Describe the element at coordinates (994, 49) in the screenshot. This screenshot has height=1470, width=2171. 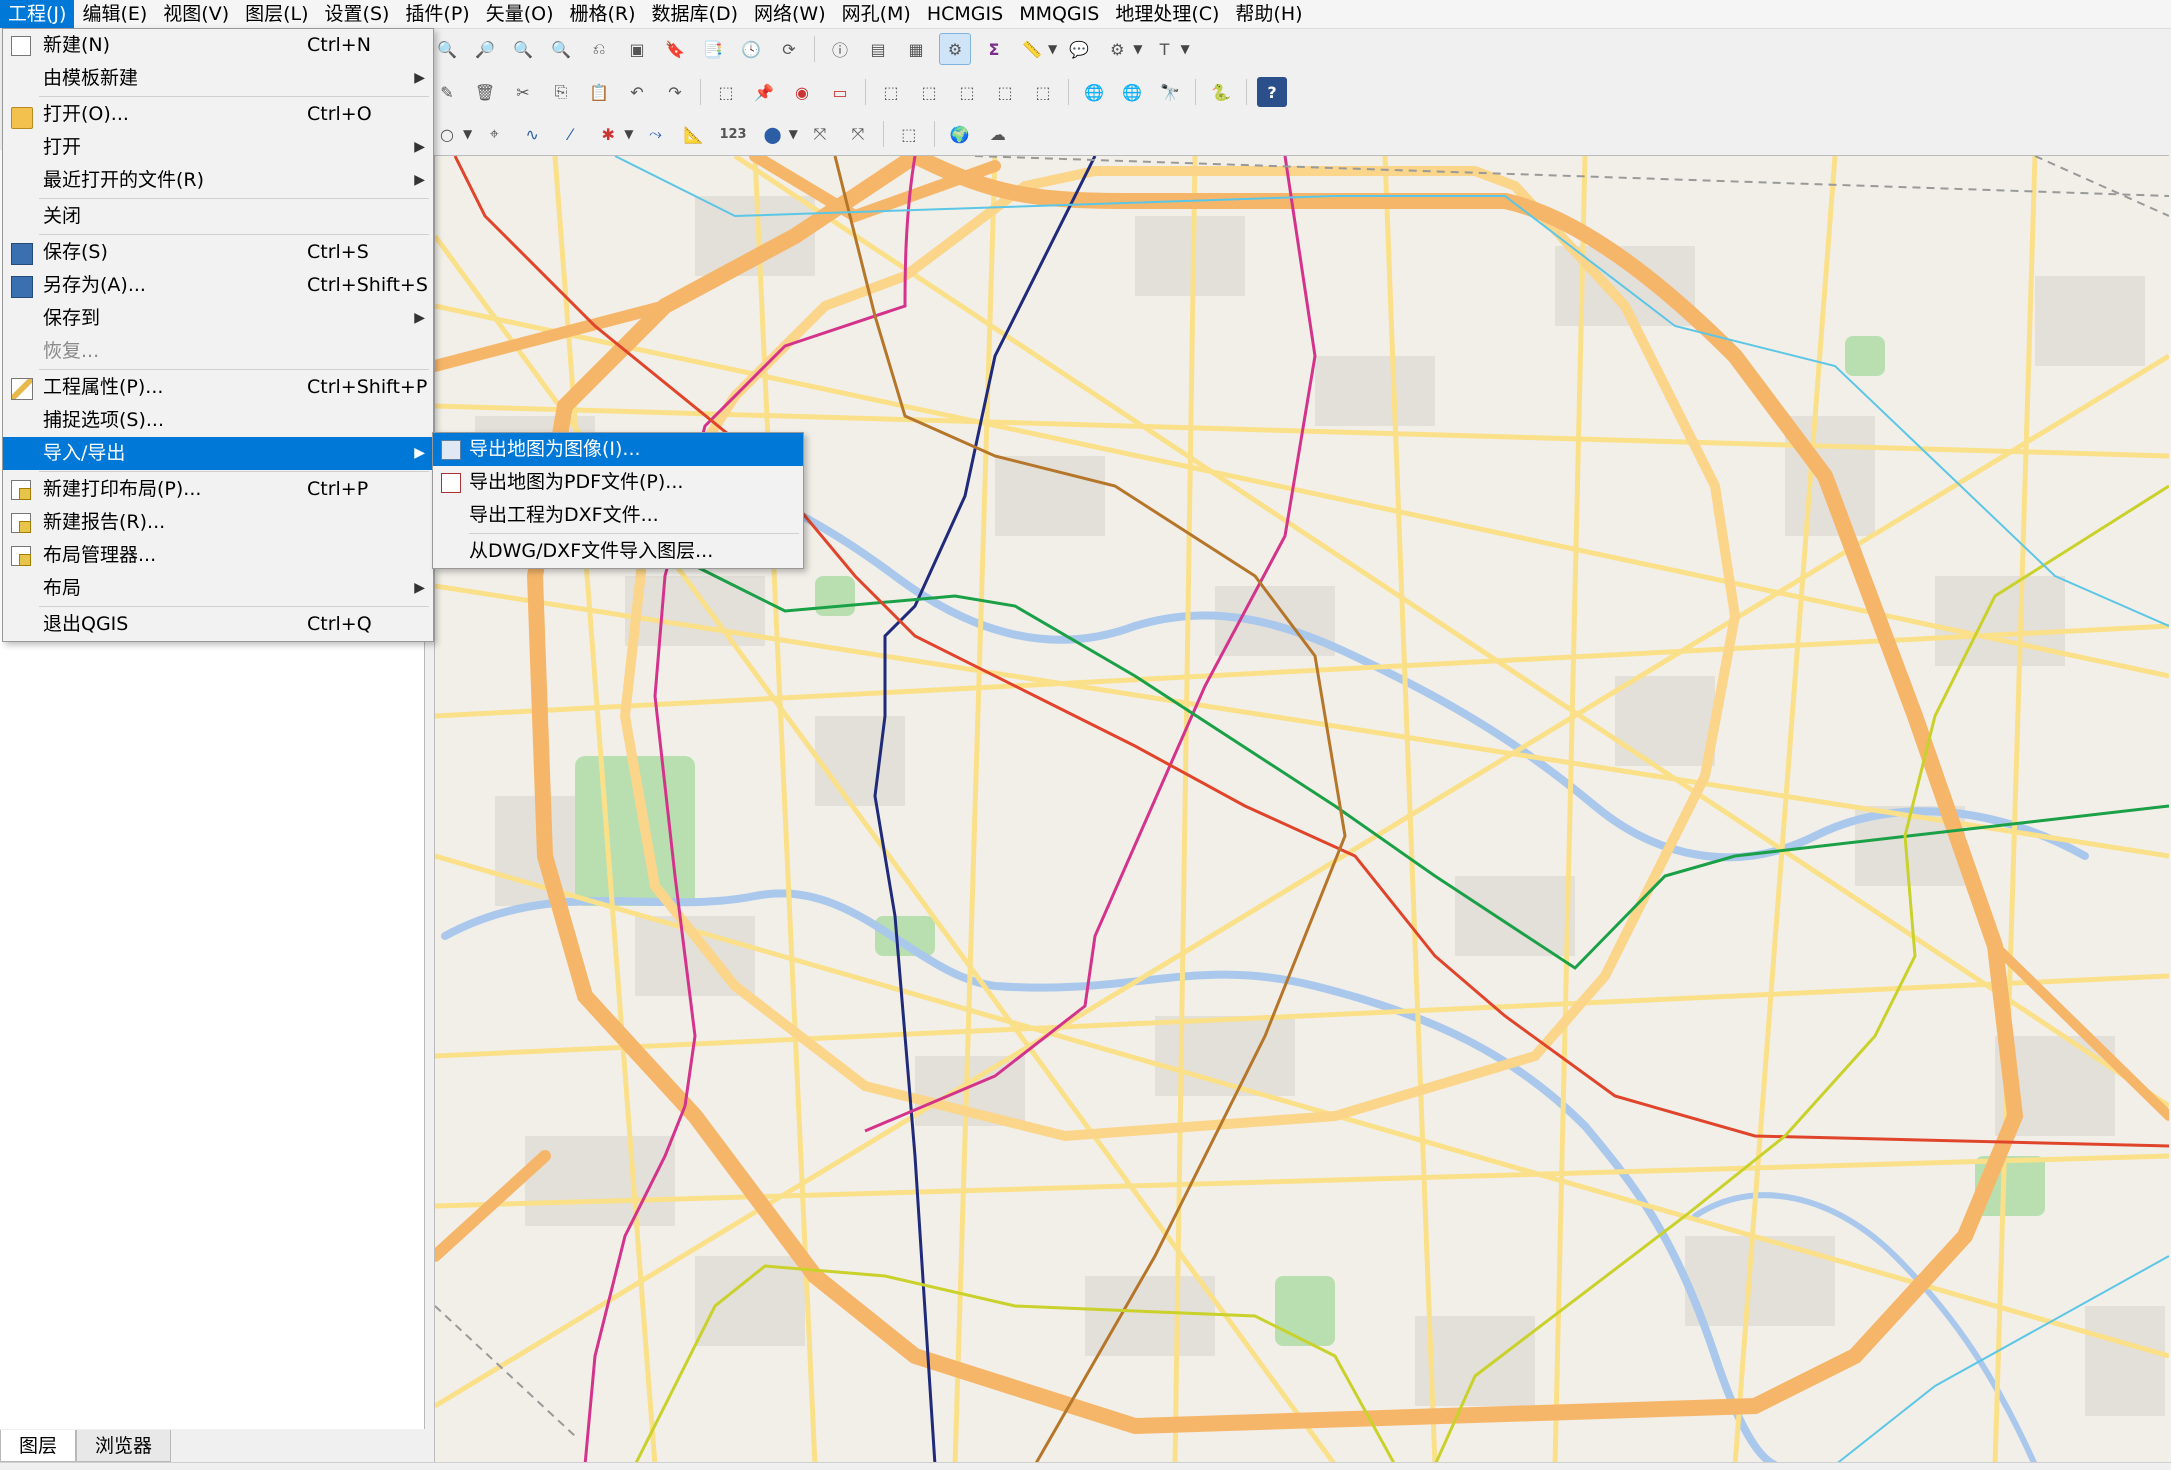
I see `statistics-icon: Σ` at that location.